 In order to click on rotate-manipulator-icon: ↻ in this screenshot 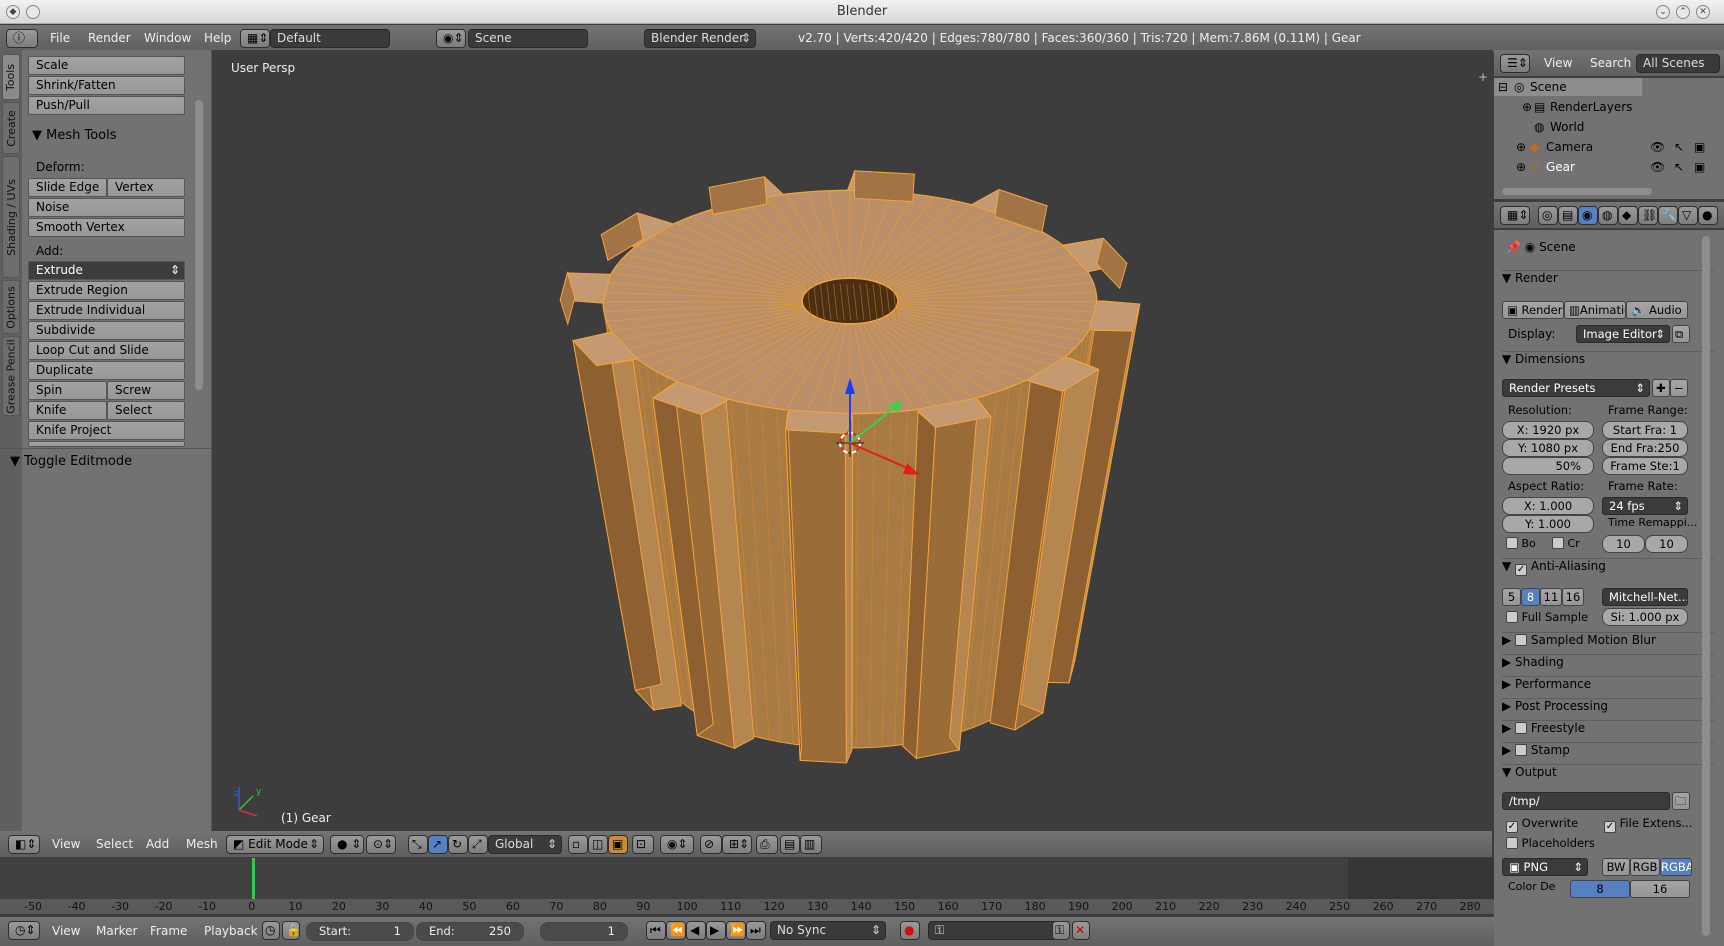, I will do `click(458, 844)`.